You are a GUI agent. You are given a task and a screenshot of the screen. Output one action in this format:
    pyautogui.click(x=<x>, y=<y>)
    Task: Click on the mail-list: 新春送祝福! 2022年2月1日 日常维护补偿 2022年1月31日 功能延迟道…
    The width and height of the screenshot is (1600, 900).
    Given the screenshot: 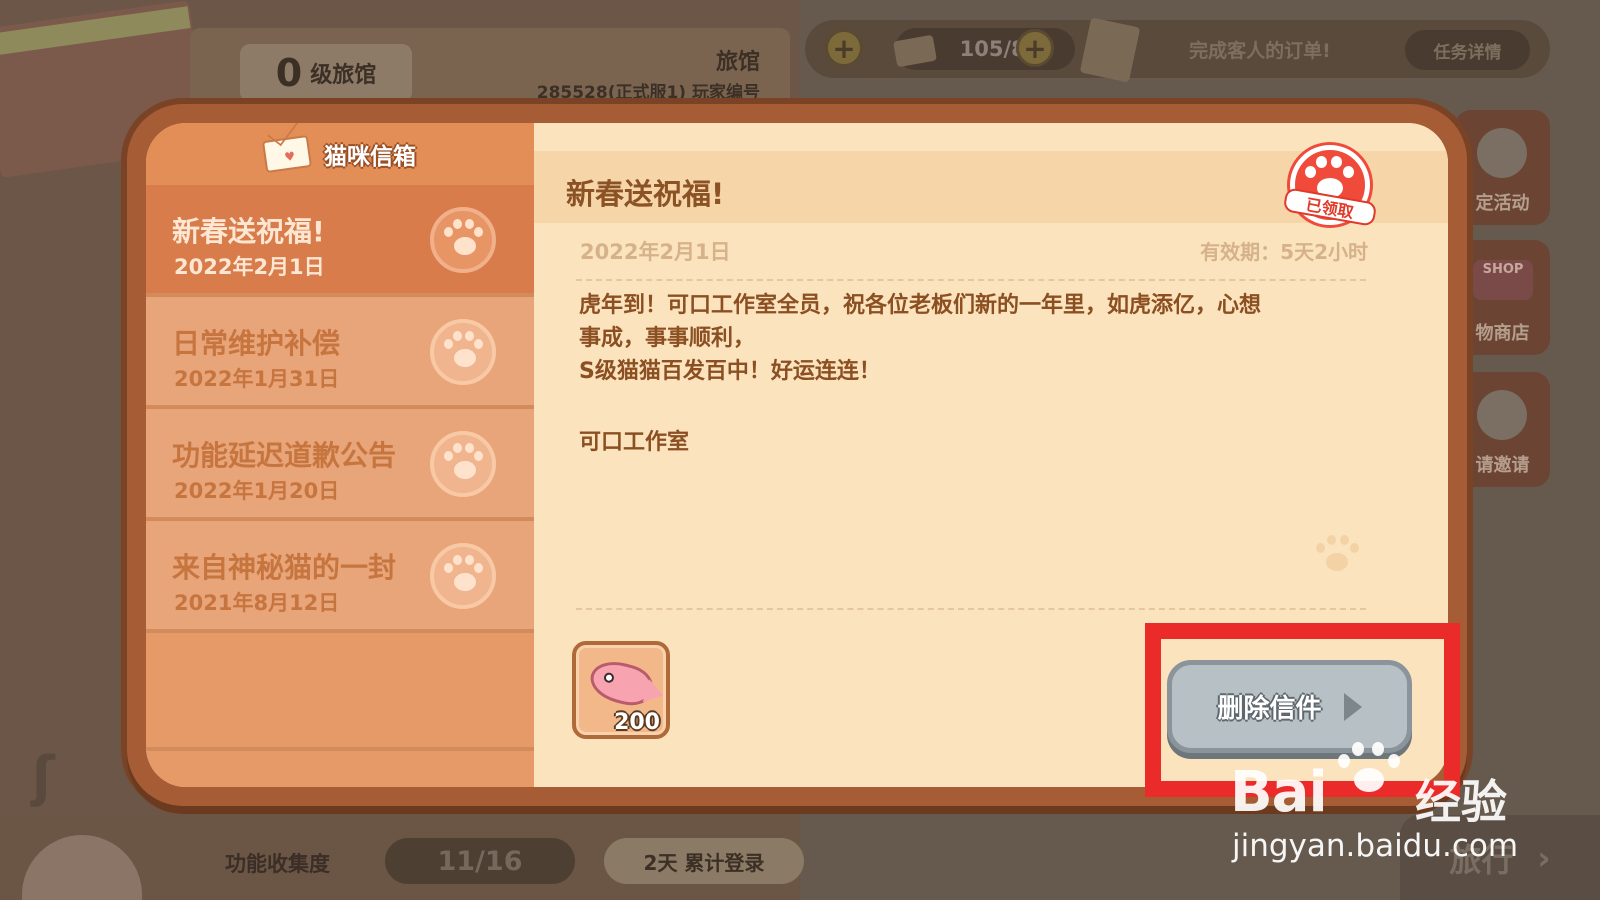 What is the action you would take?
    pyautogui.click(x=340, y=409)
    